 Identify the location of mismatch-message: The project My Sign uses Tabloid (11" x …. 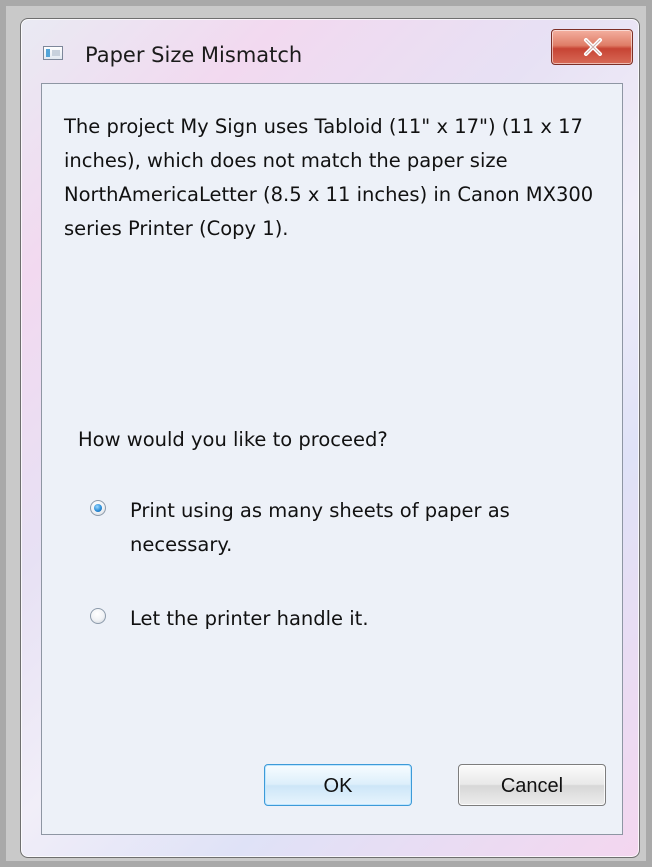
(329, 177).